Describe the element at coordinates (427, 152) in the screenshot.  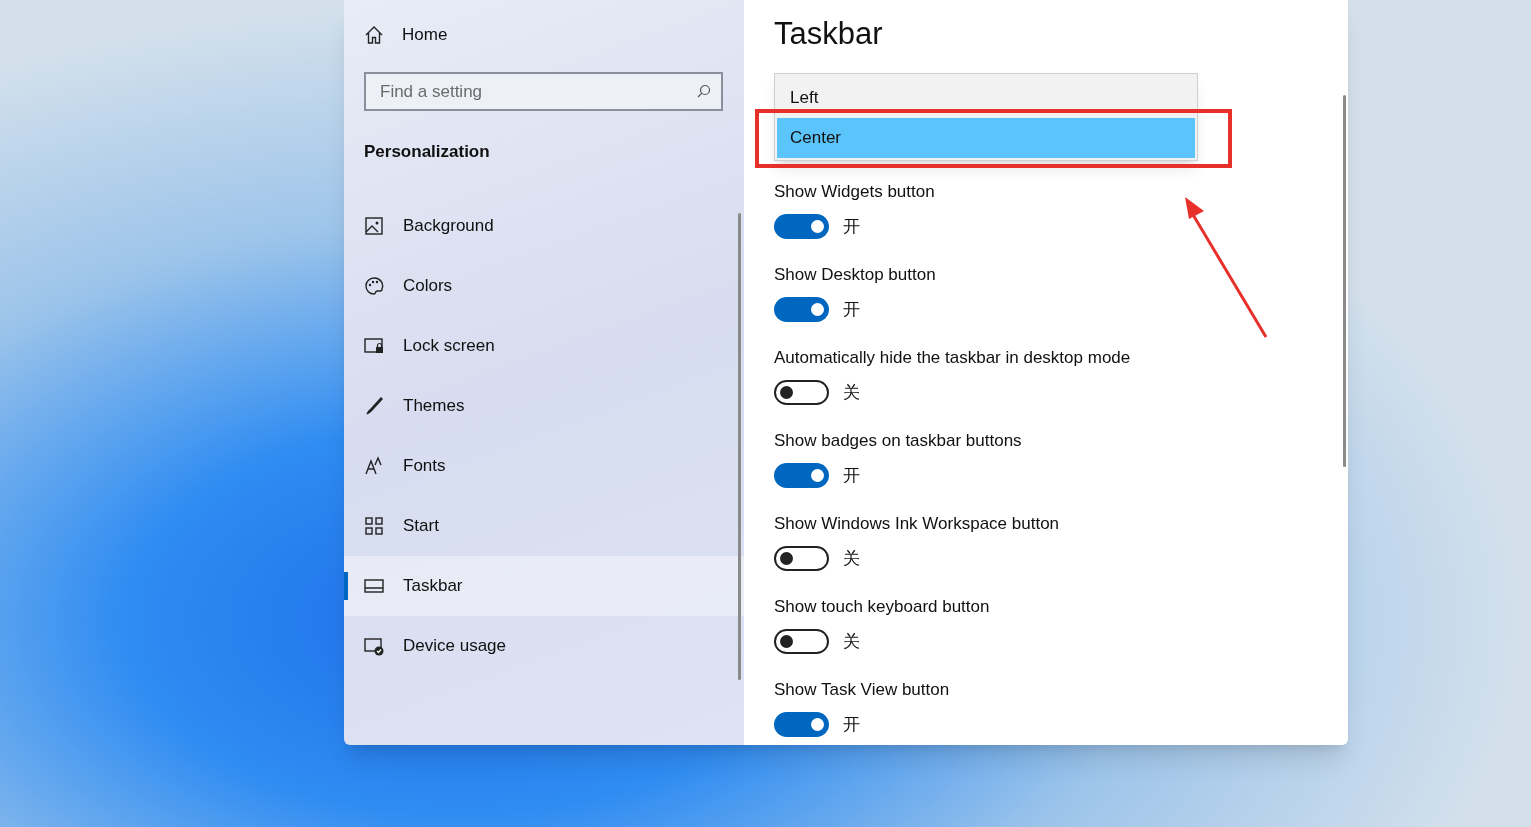
I see `section-heading: Personalization` at that location.